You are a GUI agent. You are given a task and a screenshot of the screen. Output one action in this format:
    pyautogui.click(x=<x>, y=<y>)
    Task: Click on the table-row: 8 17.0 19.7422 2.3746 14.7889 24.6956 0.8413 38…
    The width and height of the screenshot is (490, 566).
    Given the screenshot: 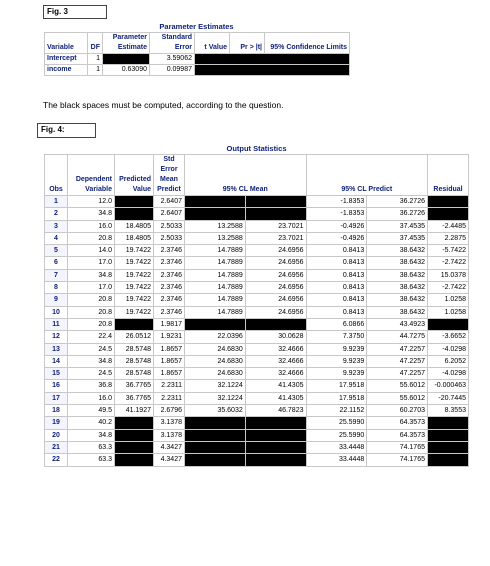 What is the action you would take?
    pyautogui.click(x=256, y=288)
    